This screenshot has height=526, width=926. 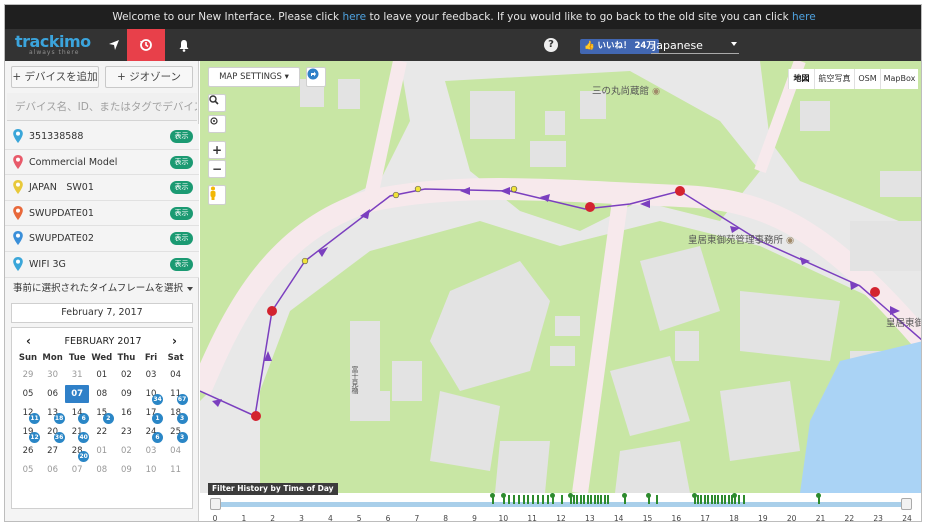 What do you see at coordinates (77, 375) in the screenshot?
I see `calendar-day: 31` at bounding box center [77, 375].